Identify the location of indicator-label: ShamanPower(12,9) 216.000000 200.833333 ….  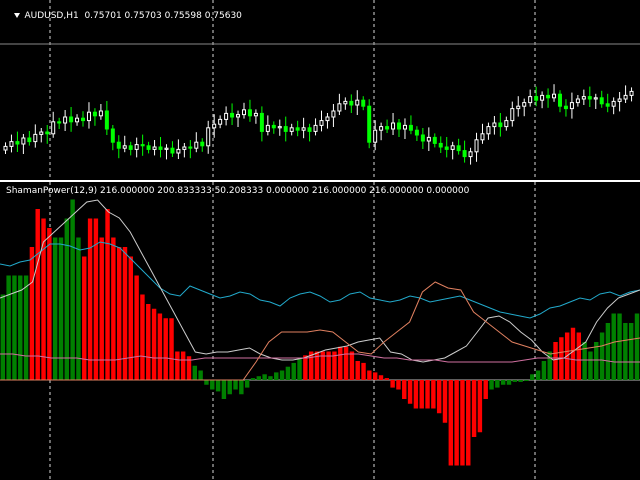
(238, 191).